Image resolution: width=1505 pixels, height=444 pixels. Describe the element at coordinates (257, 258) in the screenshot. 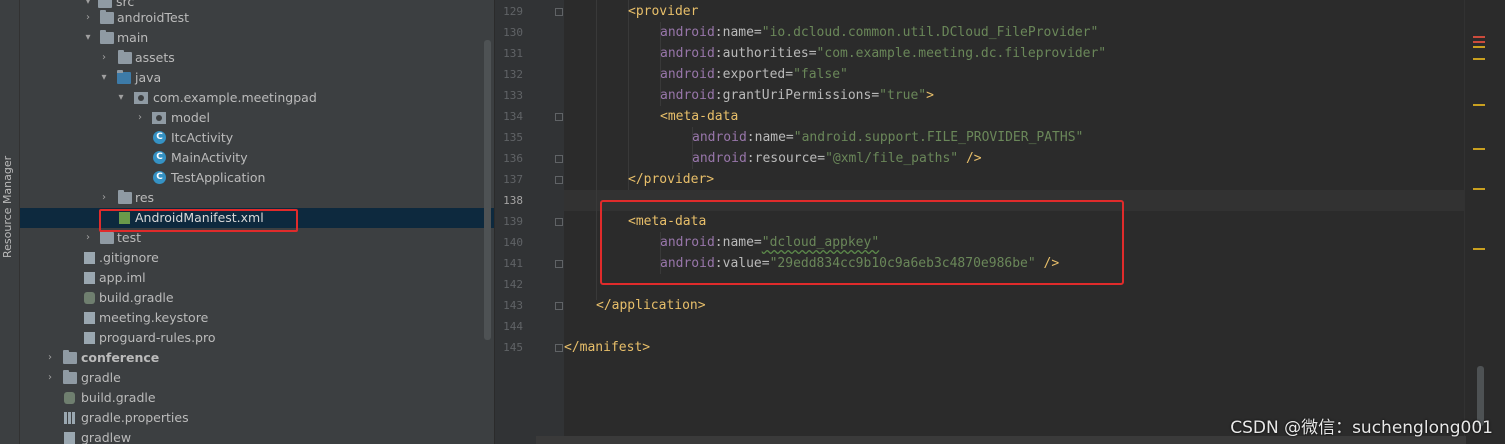

I see `tree-item-gitignore: .gitignore` at that location.